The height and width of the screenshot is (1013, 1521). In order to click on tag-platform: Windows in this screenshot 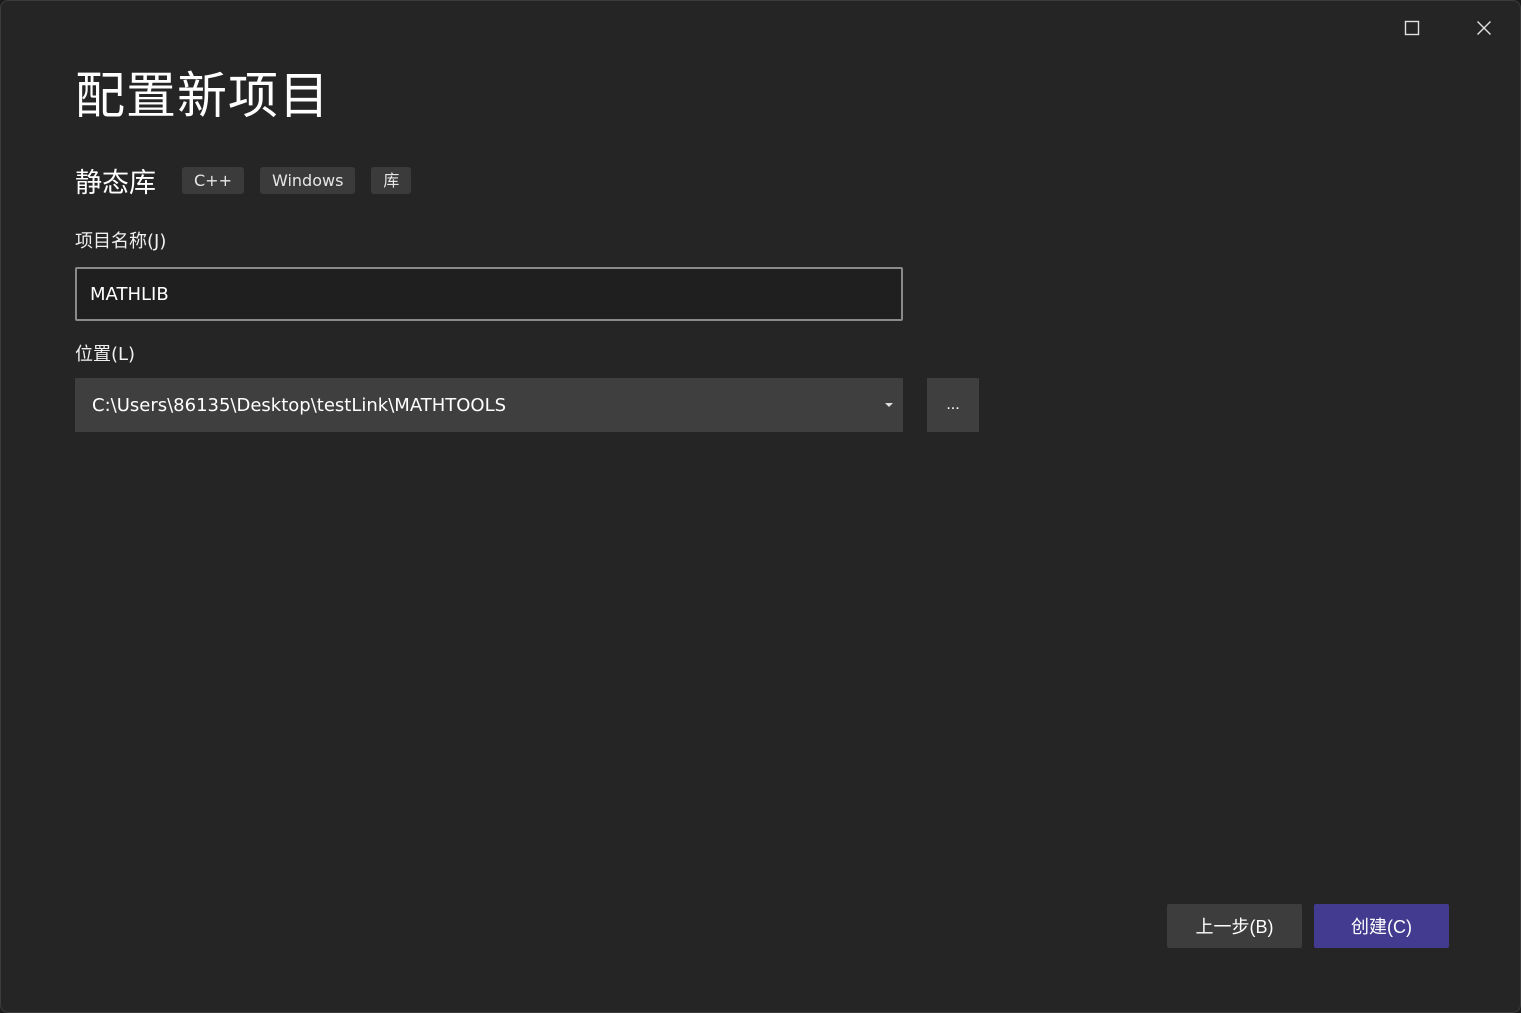, I will do `click(307, 180)`.